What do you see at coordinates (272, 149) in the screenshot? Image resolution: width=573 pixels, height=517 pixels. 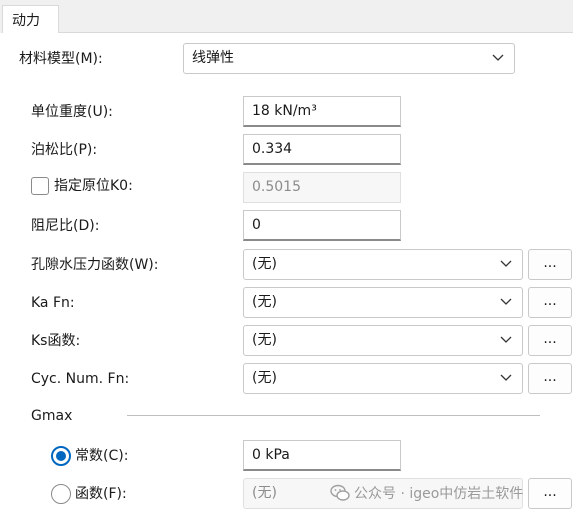 I see `poisson-ratio-value: 0.334` at bounding box center [272, 149].